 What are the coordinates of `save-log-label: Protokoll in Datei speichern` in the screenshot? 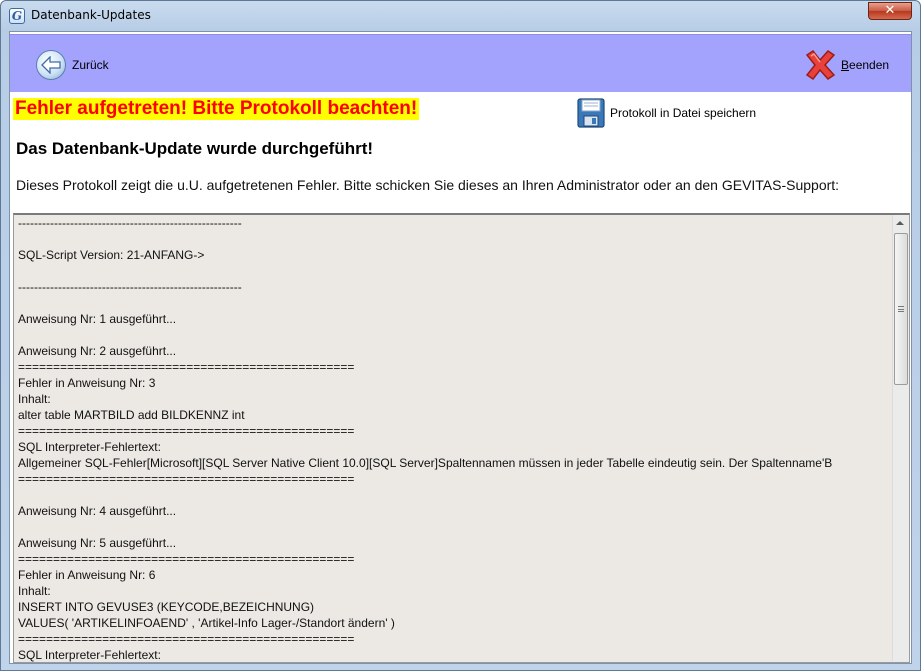 It's located at (683, 113).